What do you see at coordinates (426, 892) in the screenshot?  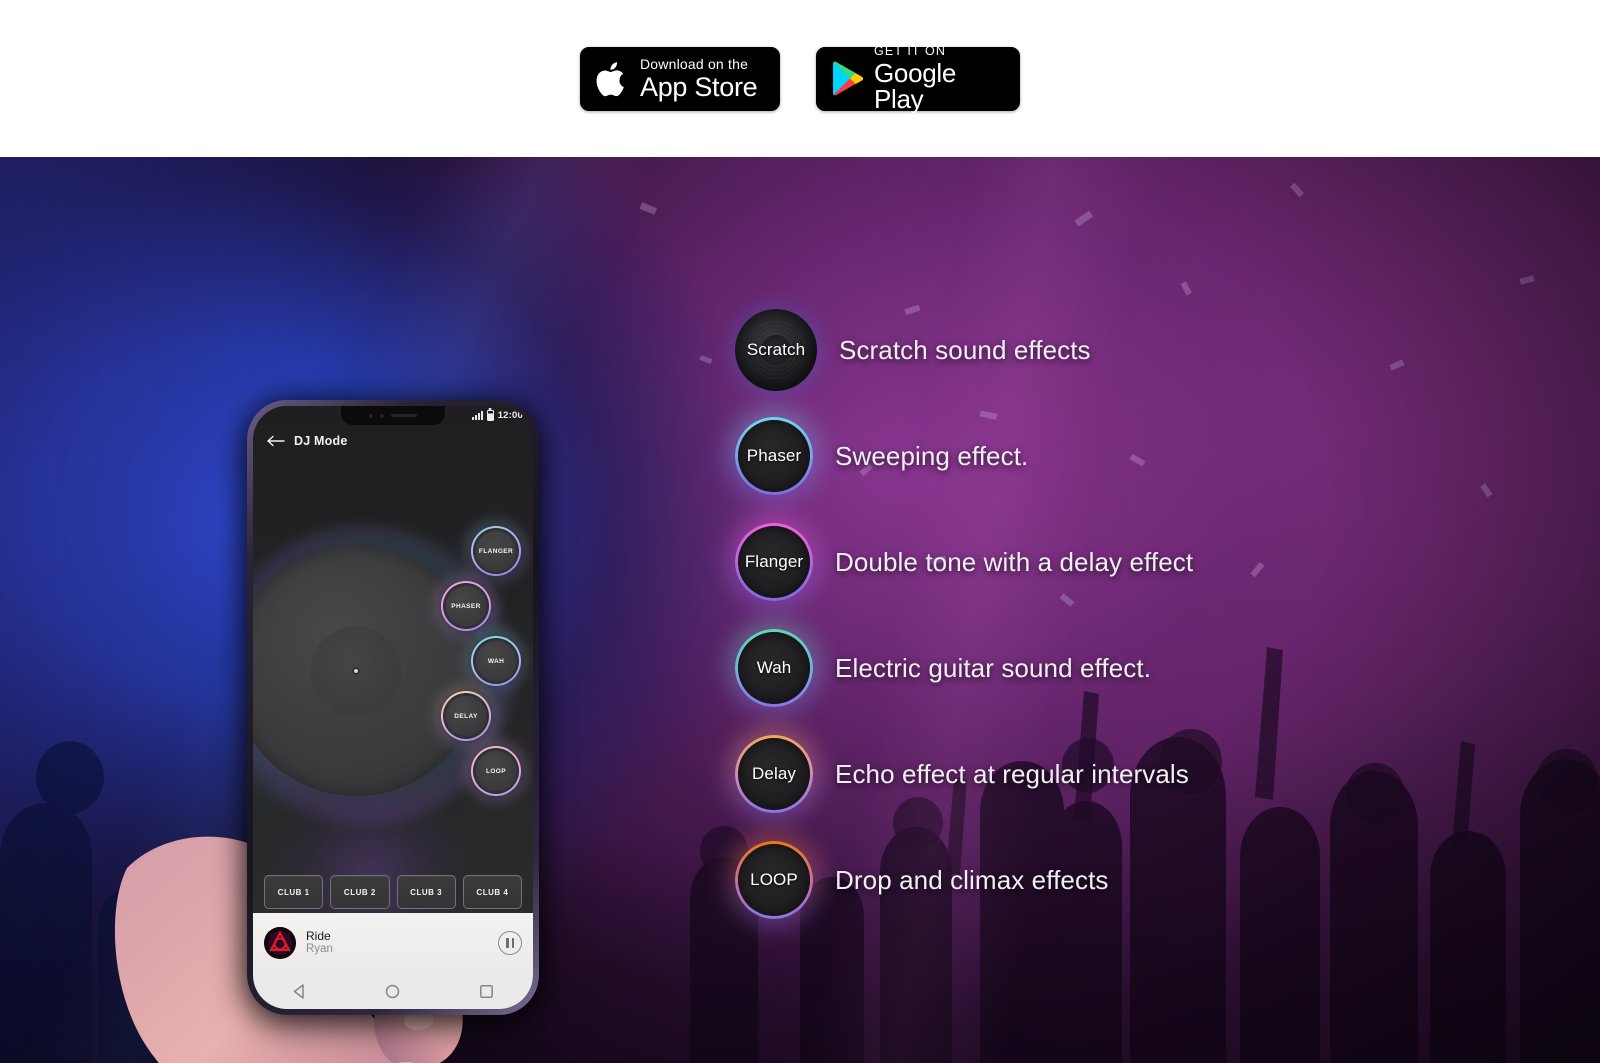 I see `club-pad-3: CLUB 3` at bounding box center [426, 892].